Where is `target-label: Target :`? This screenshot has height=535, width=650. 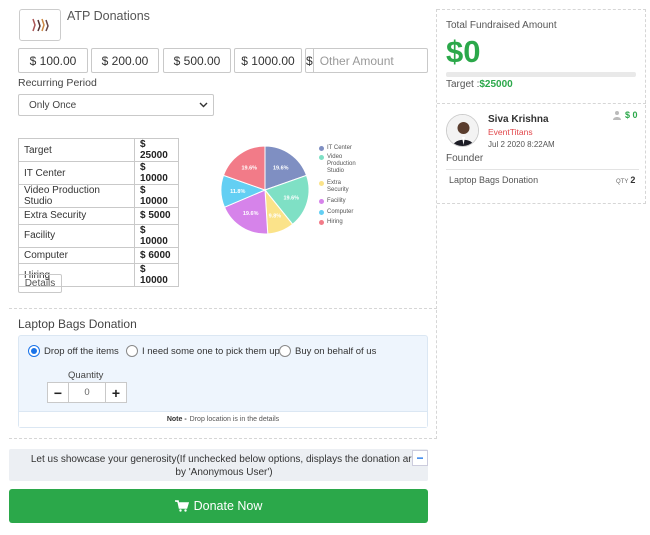 target-label: Target : is located at coordinates (463, 84).